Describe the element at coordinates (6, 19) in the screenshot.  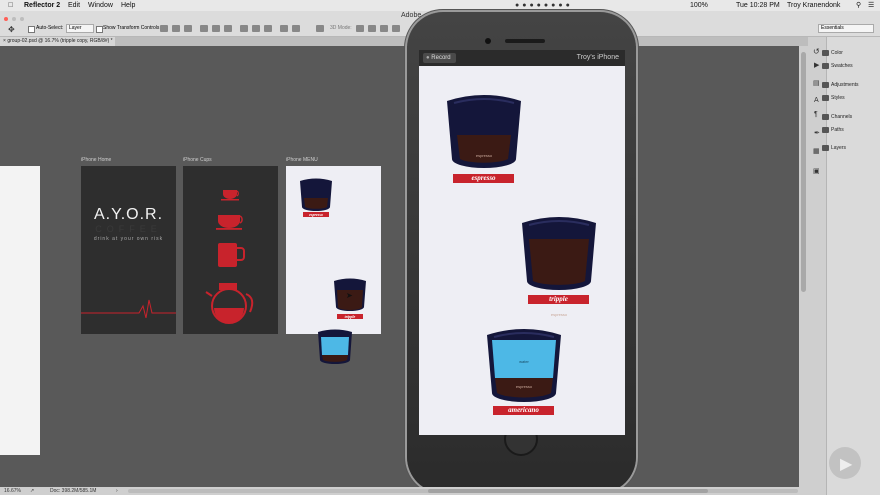
I see `close-window-button` at that location.